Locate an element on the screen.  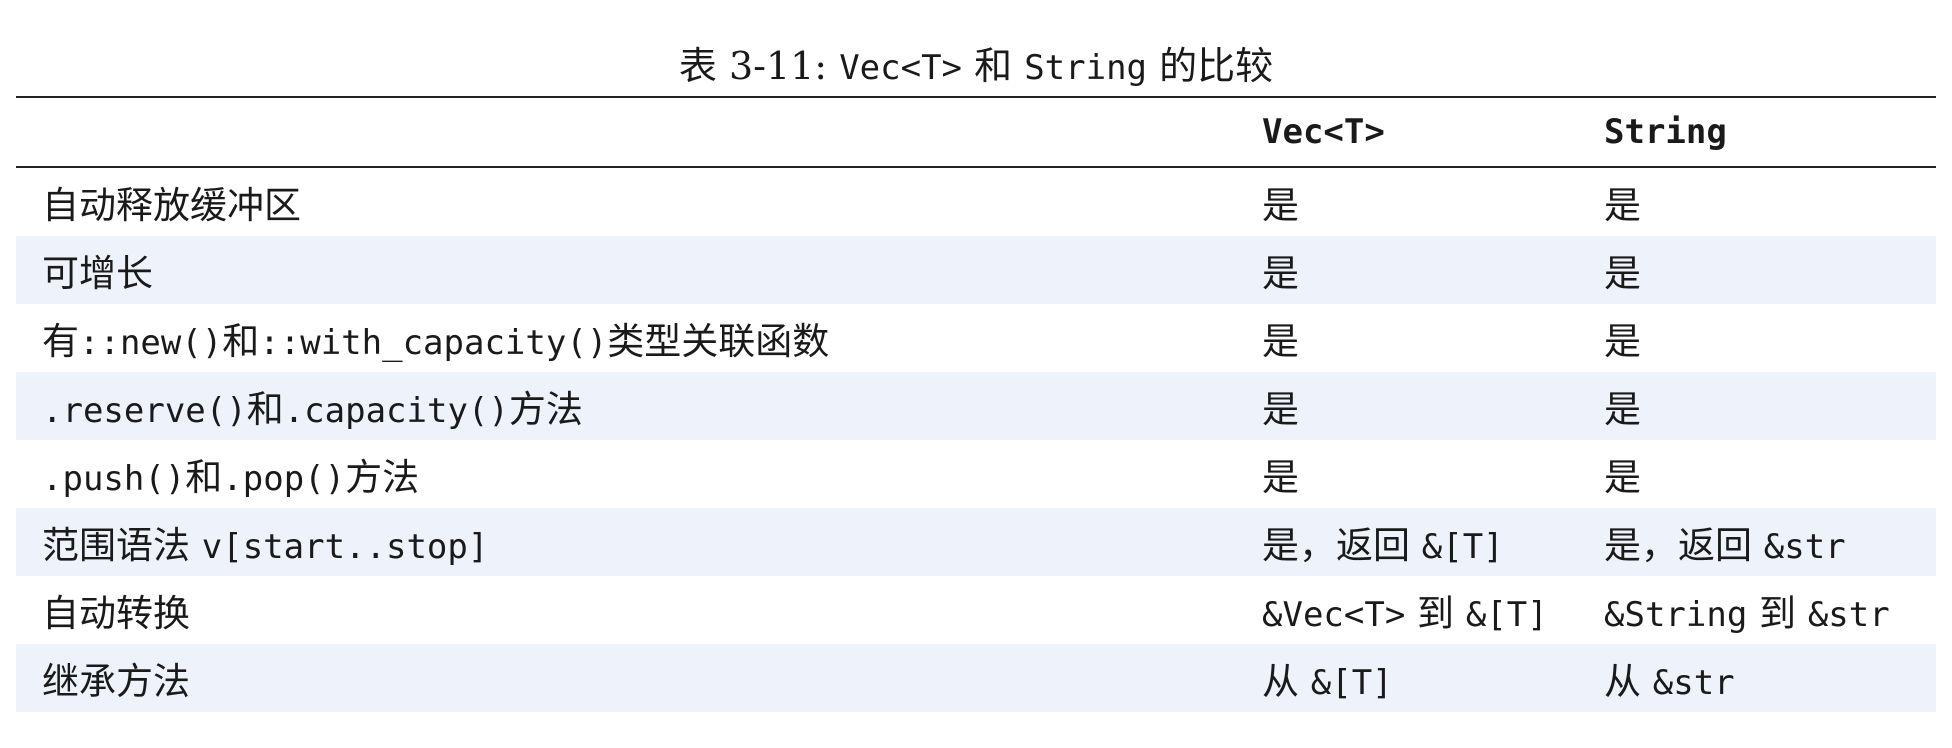
table-row: 有::new()和::with_capacity()类型关联函数 是 是 is located at coordinates (976, 338).